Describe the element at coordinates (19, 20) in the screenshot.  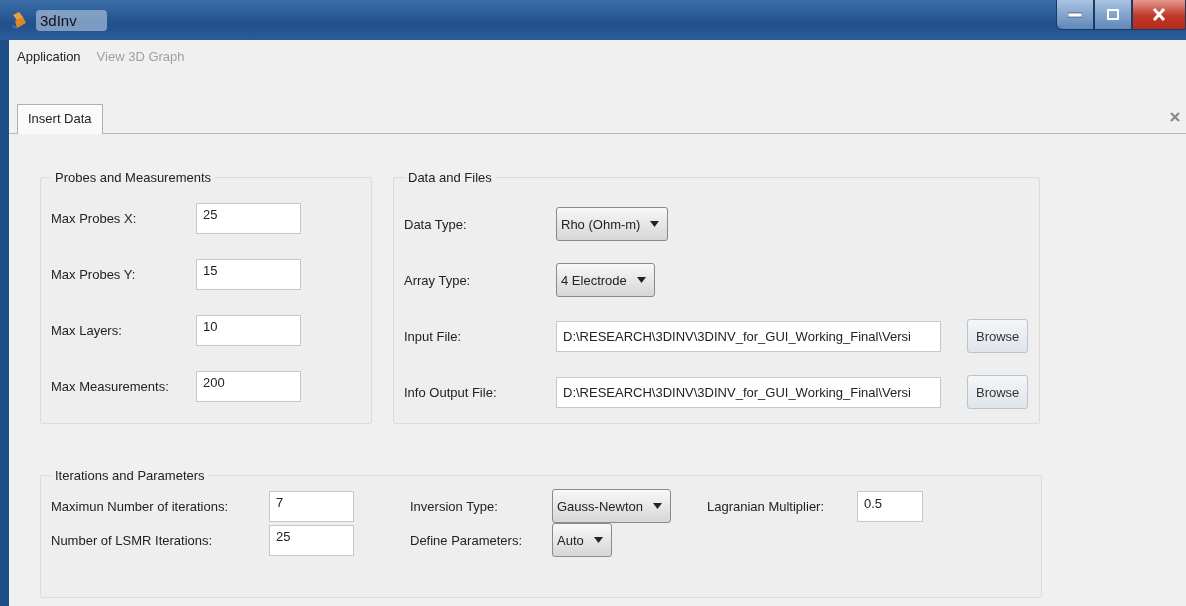
I see `app-icon` at that location.